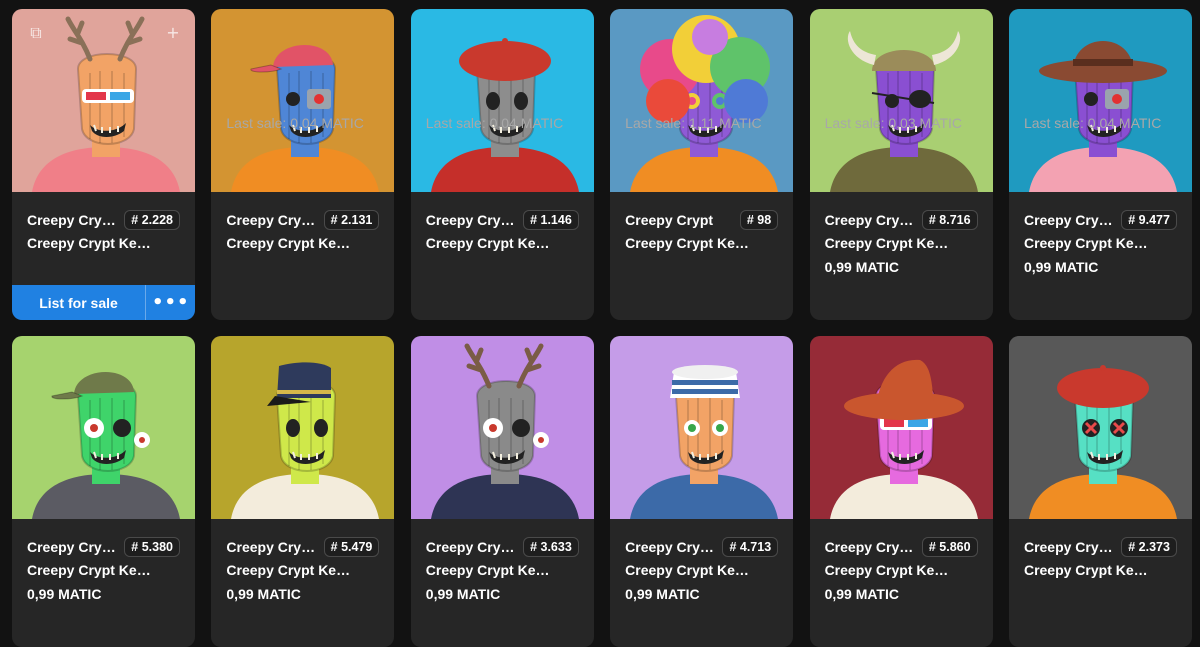 The image size is (1200, 647). I want to click on plus-icon: +, so click(173, 33).